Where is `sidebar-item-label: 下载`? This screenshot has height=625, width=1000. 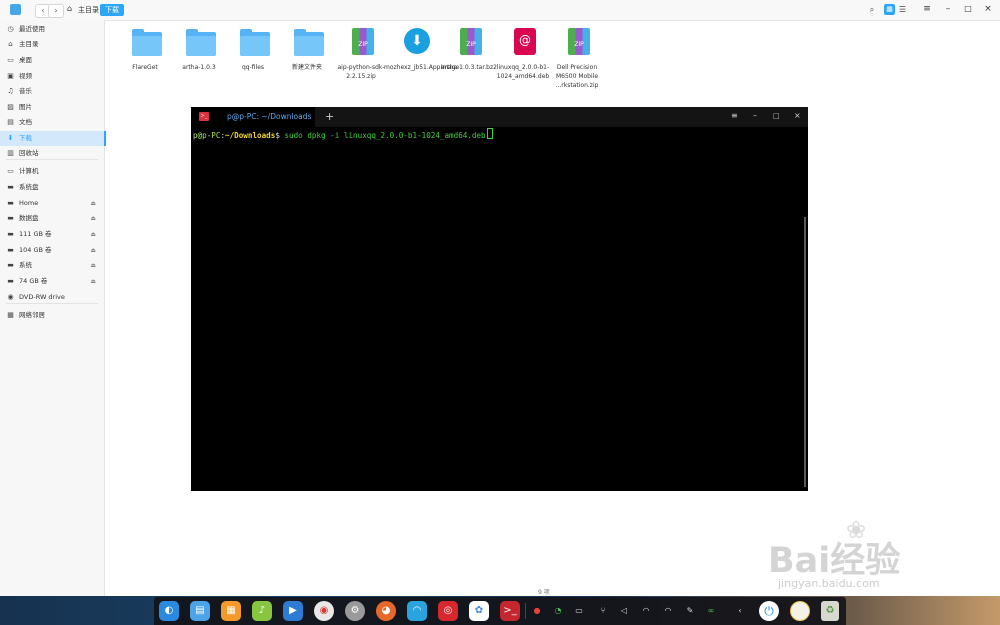 sidebar-item-label: 下载 is located at coordinates (25, 138).